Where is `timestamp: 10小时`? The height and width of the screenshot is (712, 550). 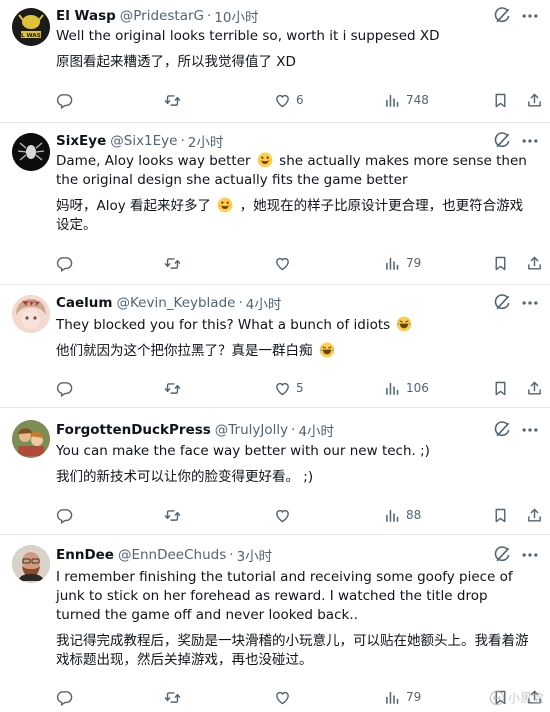 timestamp: 10小时 is located at coordinates (236, 16).